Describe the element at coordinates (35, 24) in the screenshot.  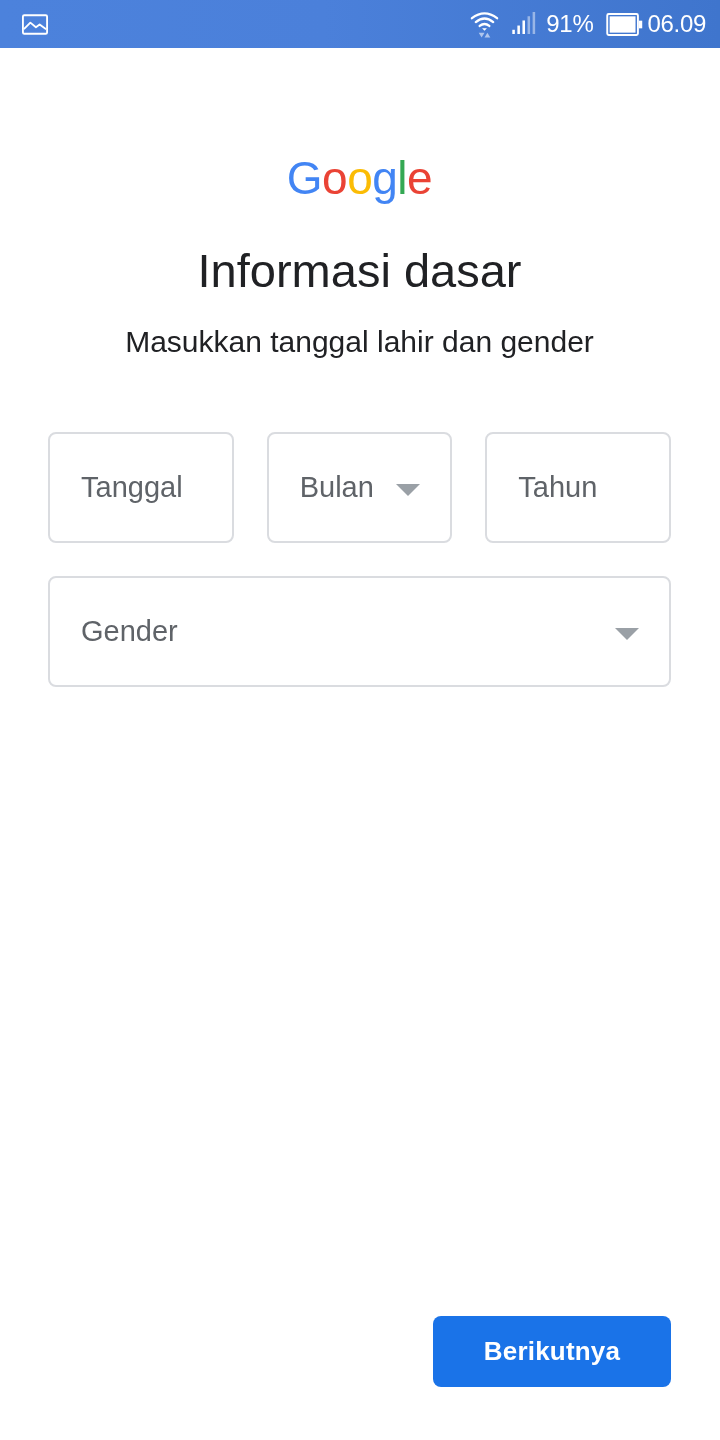
I see `image-icon` at that location.